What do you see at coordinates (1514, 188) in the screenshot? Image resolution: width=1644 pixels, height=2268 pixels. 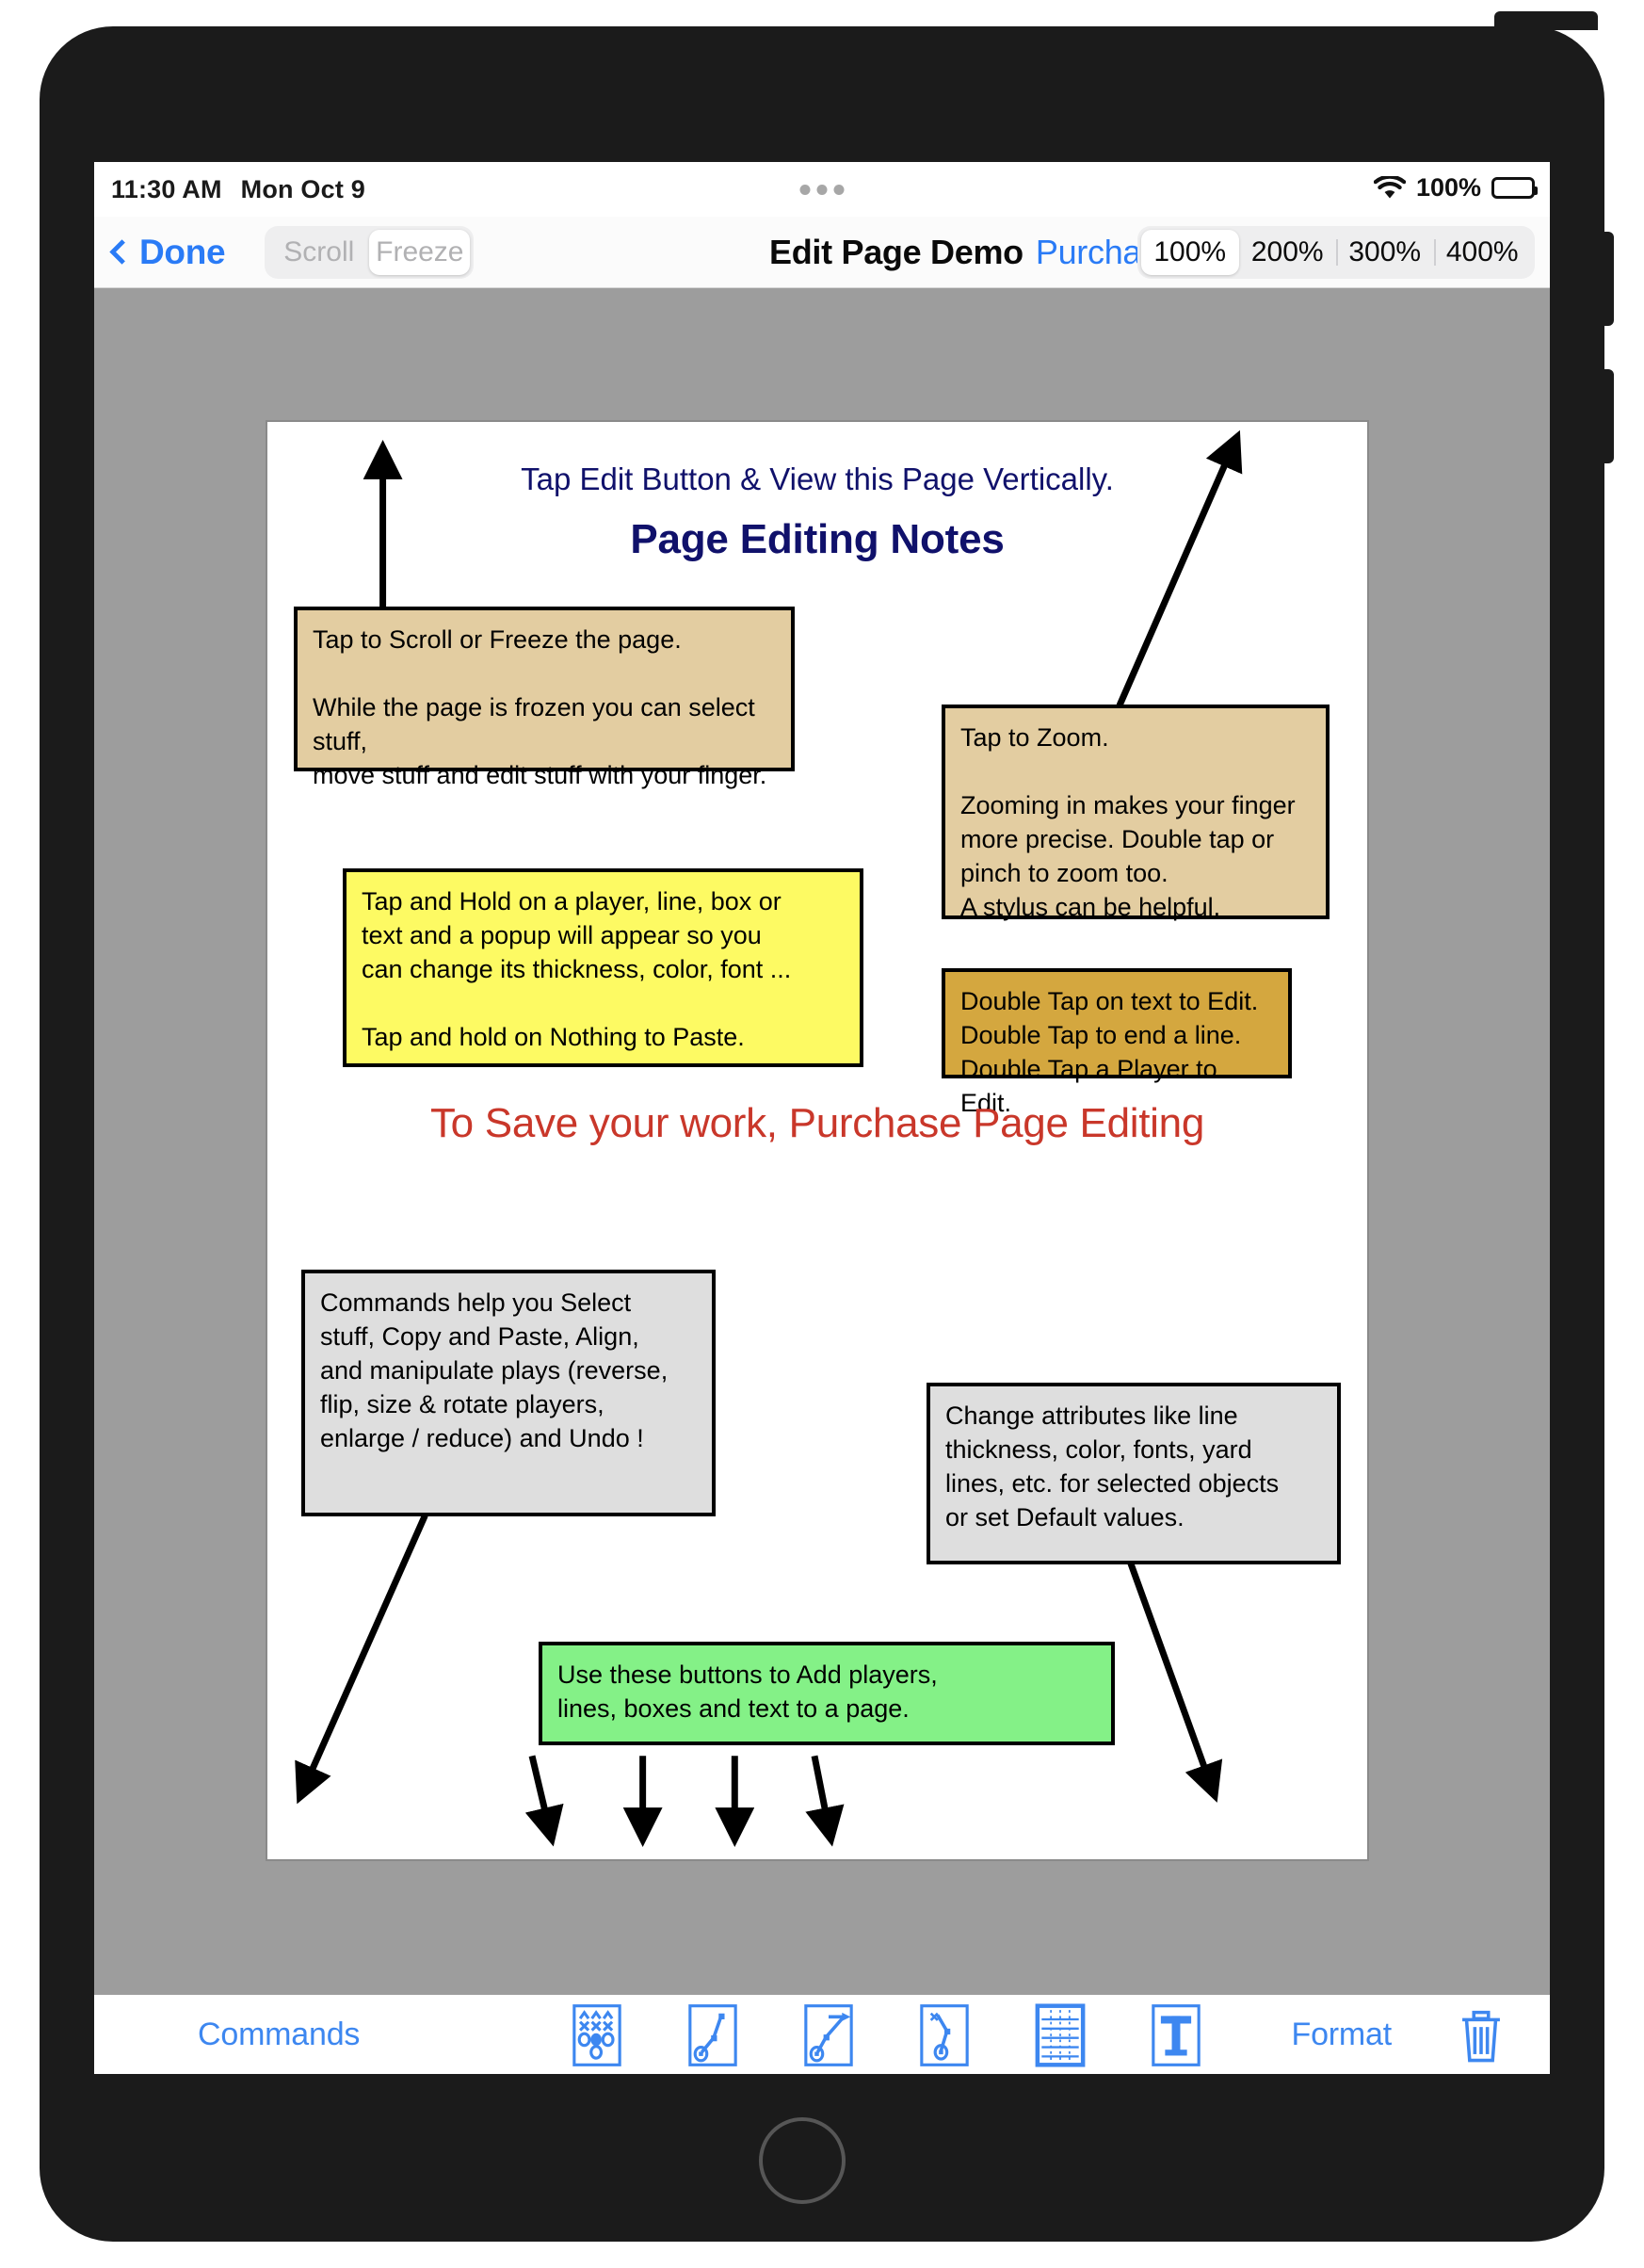 I see `battery-full-icon` at bounding box center [1514, 188].